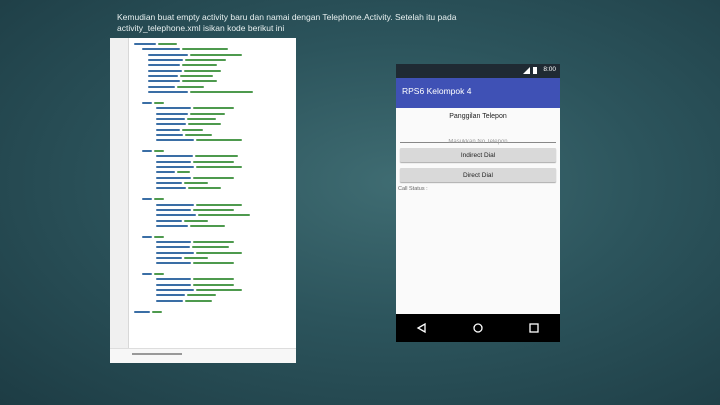 The width and height of the screenshot is (720, 405). I want to click on navigation-bar, so click(478, 328).